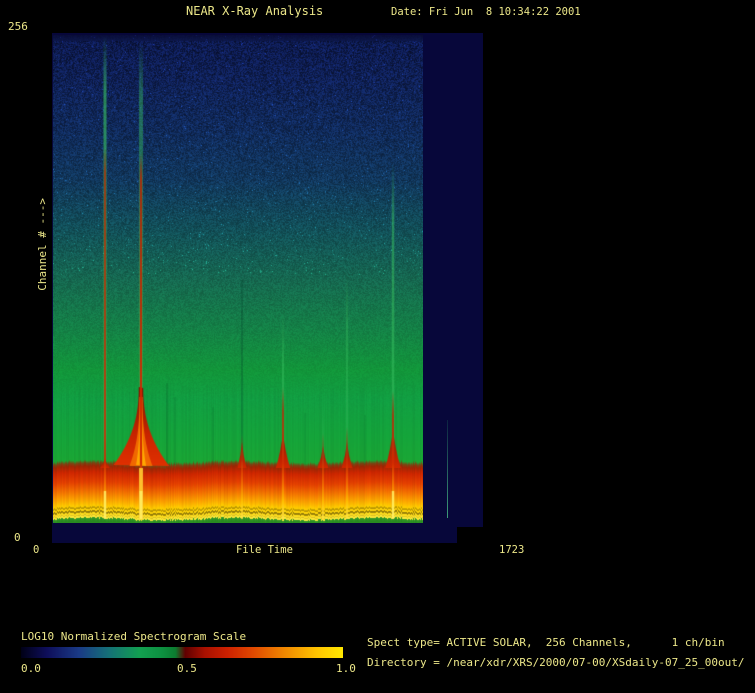 Image resolution: width=755 pixels, height=693 pixels. I want to click on y-axis-min-label: 0, so click(17, 537).